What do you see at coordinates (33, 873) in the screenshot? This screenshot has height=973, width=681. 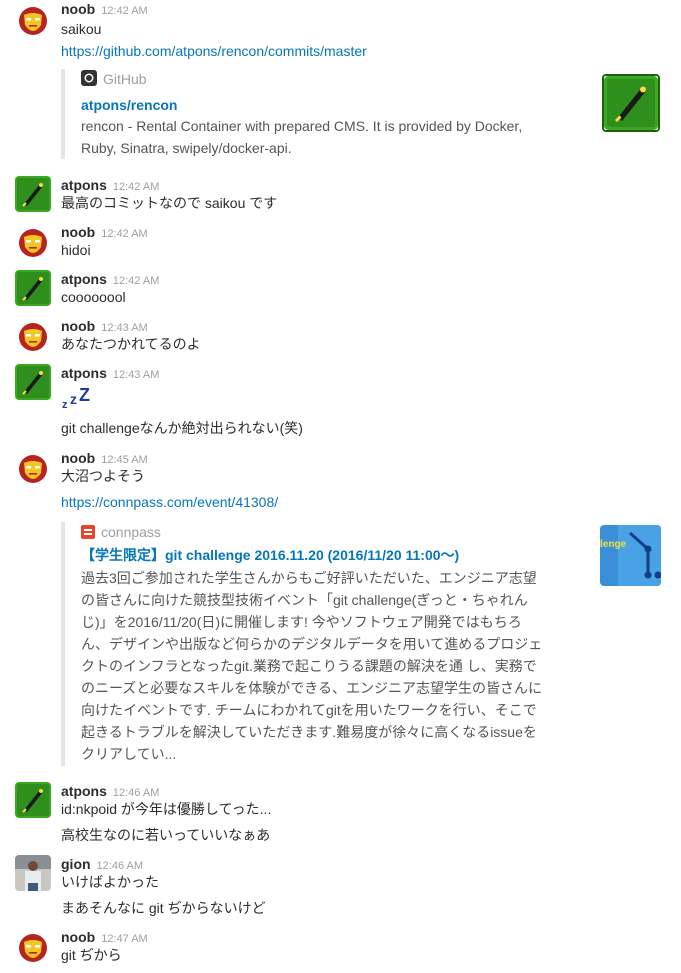 I see `gion-avatar` at bounding box center [33, 873].